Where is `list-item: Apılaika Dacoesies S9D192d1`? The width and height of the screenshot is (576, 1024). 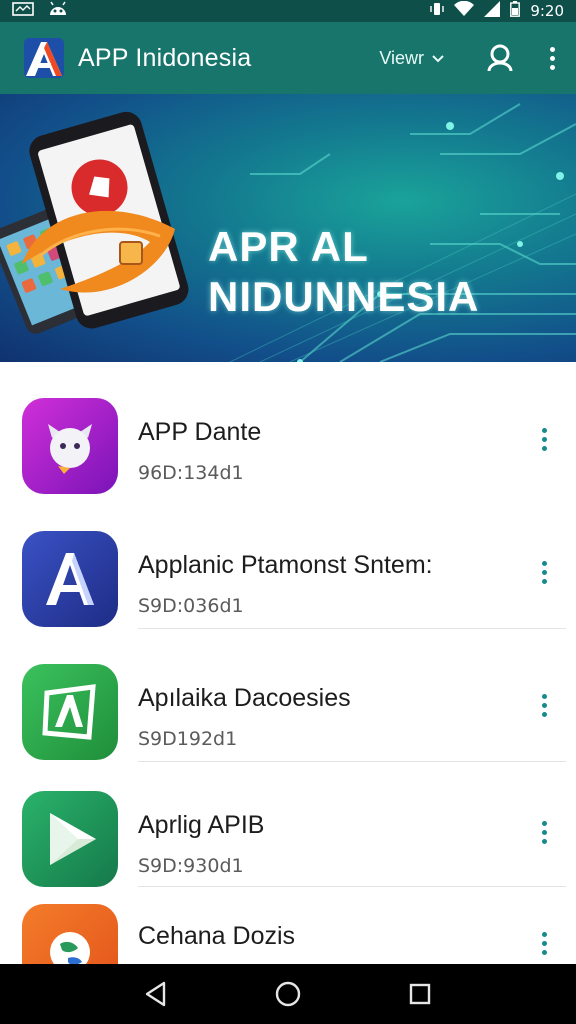
list-item: Apılaika Dacoesies S9D192d1 is located at coordinates (288, 695).